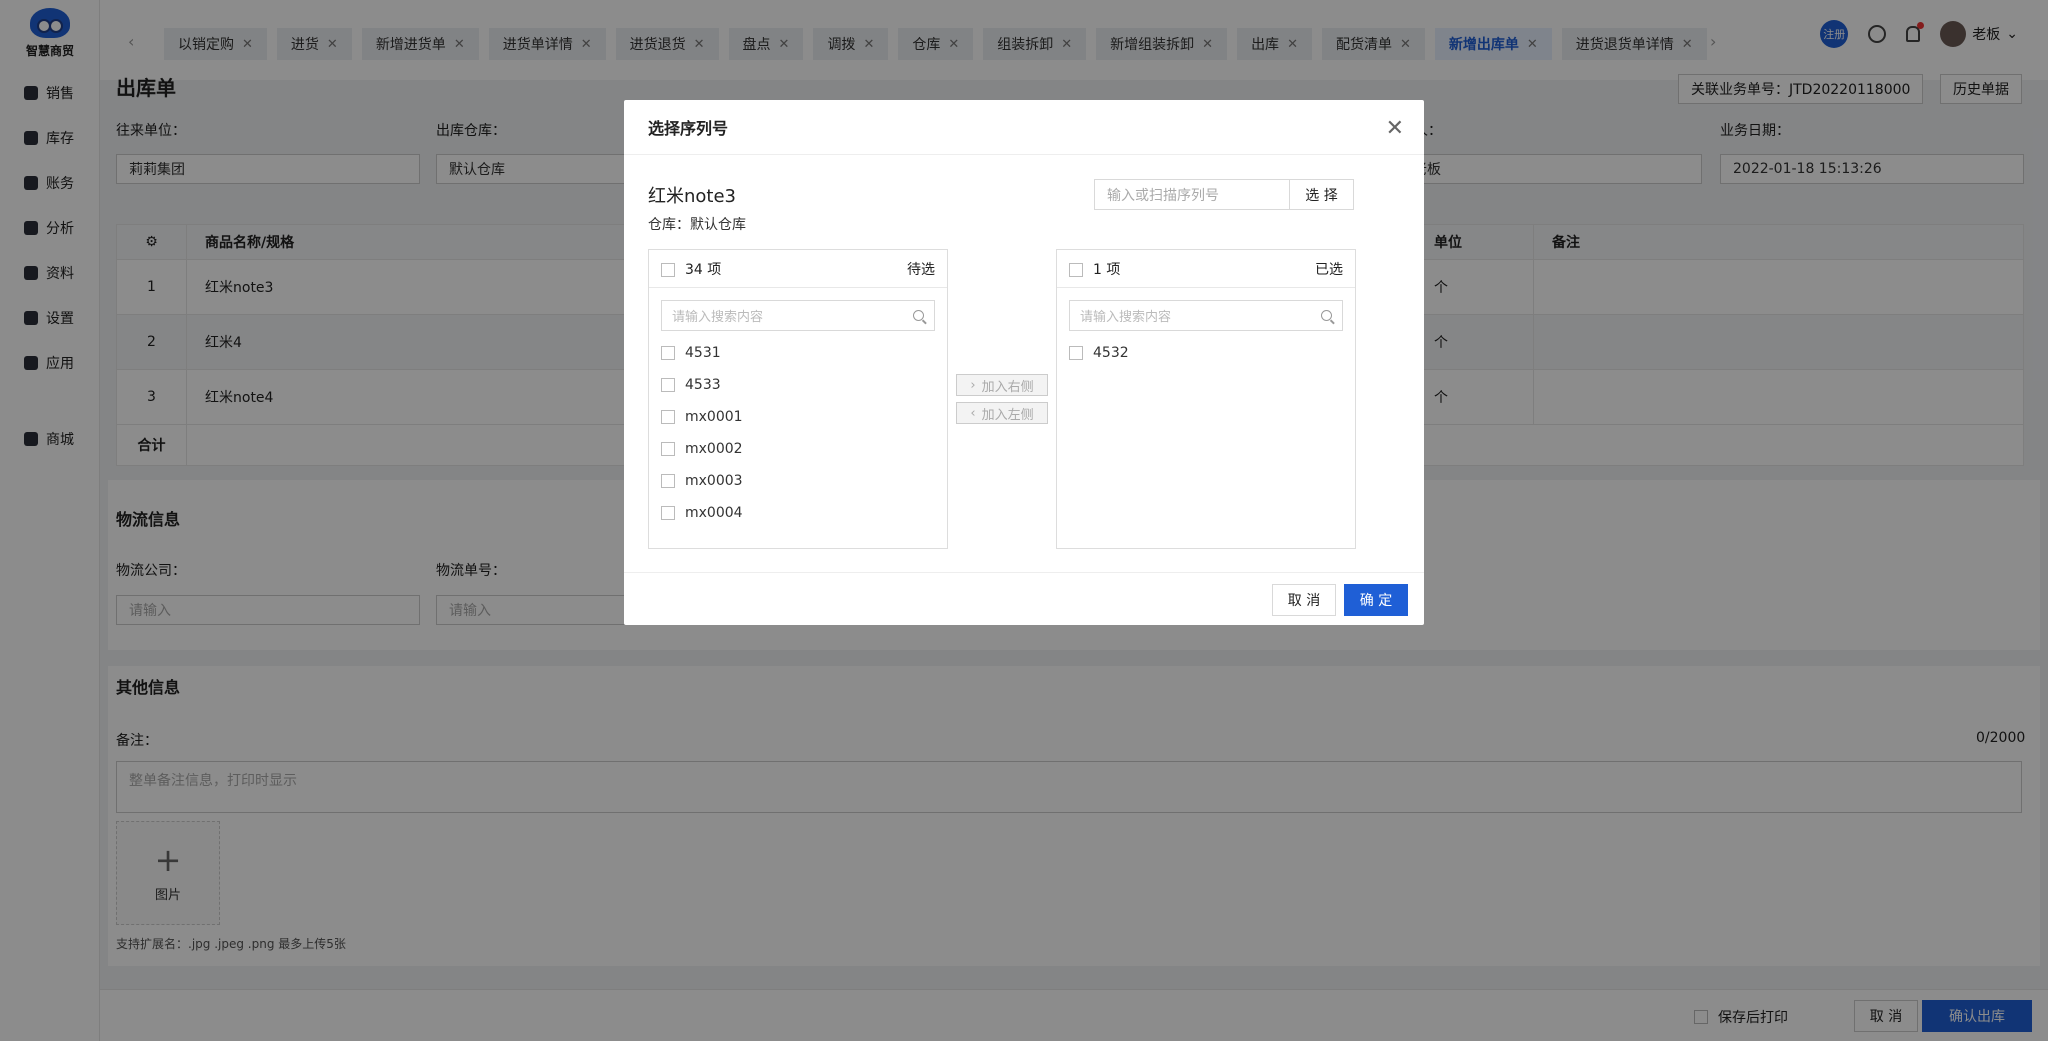 Image resolution: width=2048 pixels, height=1041 pixels. What do you see at coordinates (668, 269) in the screenshot?
I see `source-select-all-checkbox` at bounding box center [668, 269].